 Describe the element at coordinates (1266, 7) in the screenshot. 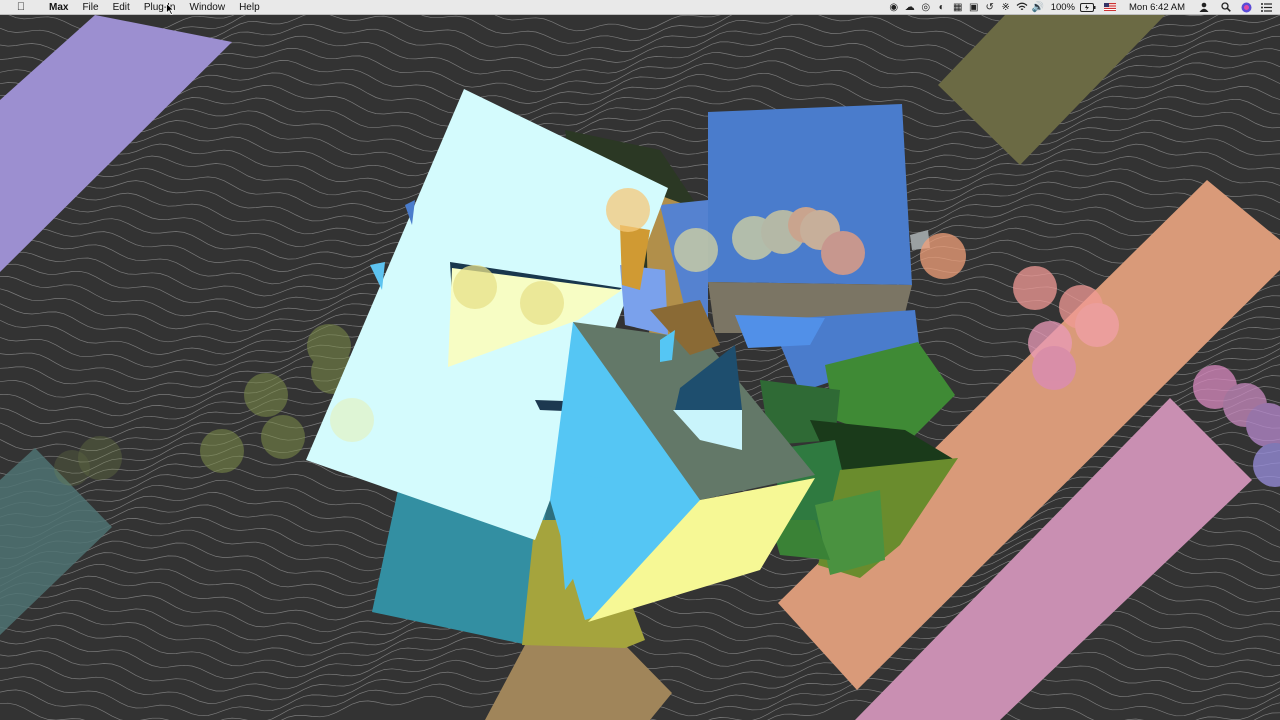

I see `notification-center-icon` at that location.